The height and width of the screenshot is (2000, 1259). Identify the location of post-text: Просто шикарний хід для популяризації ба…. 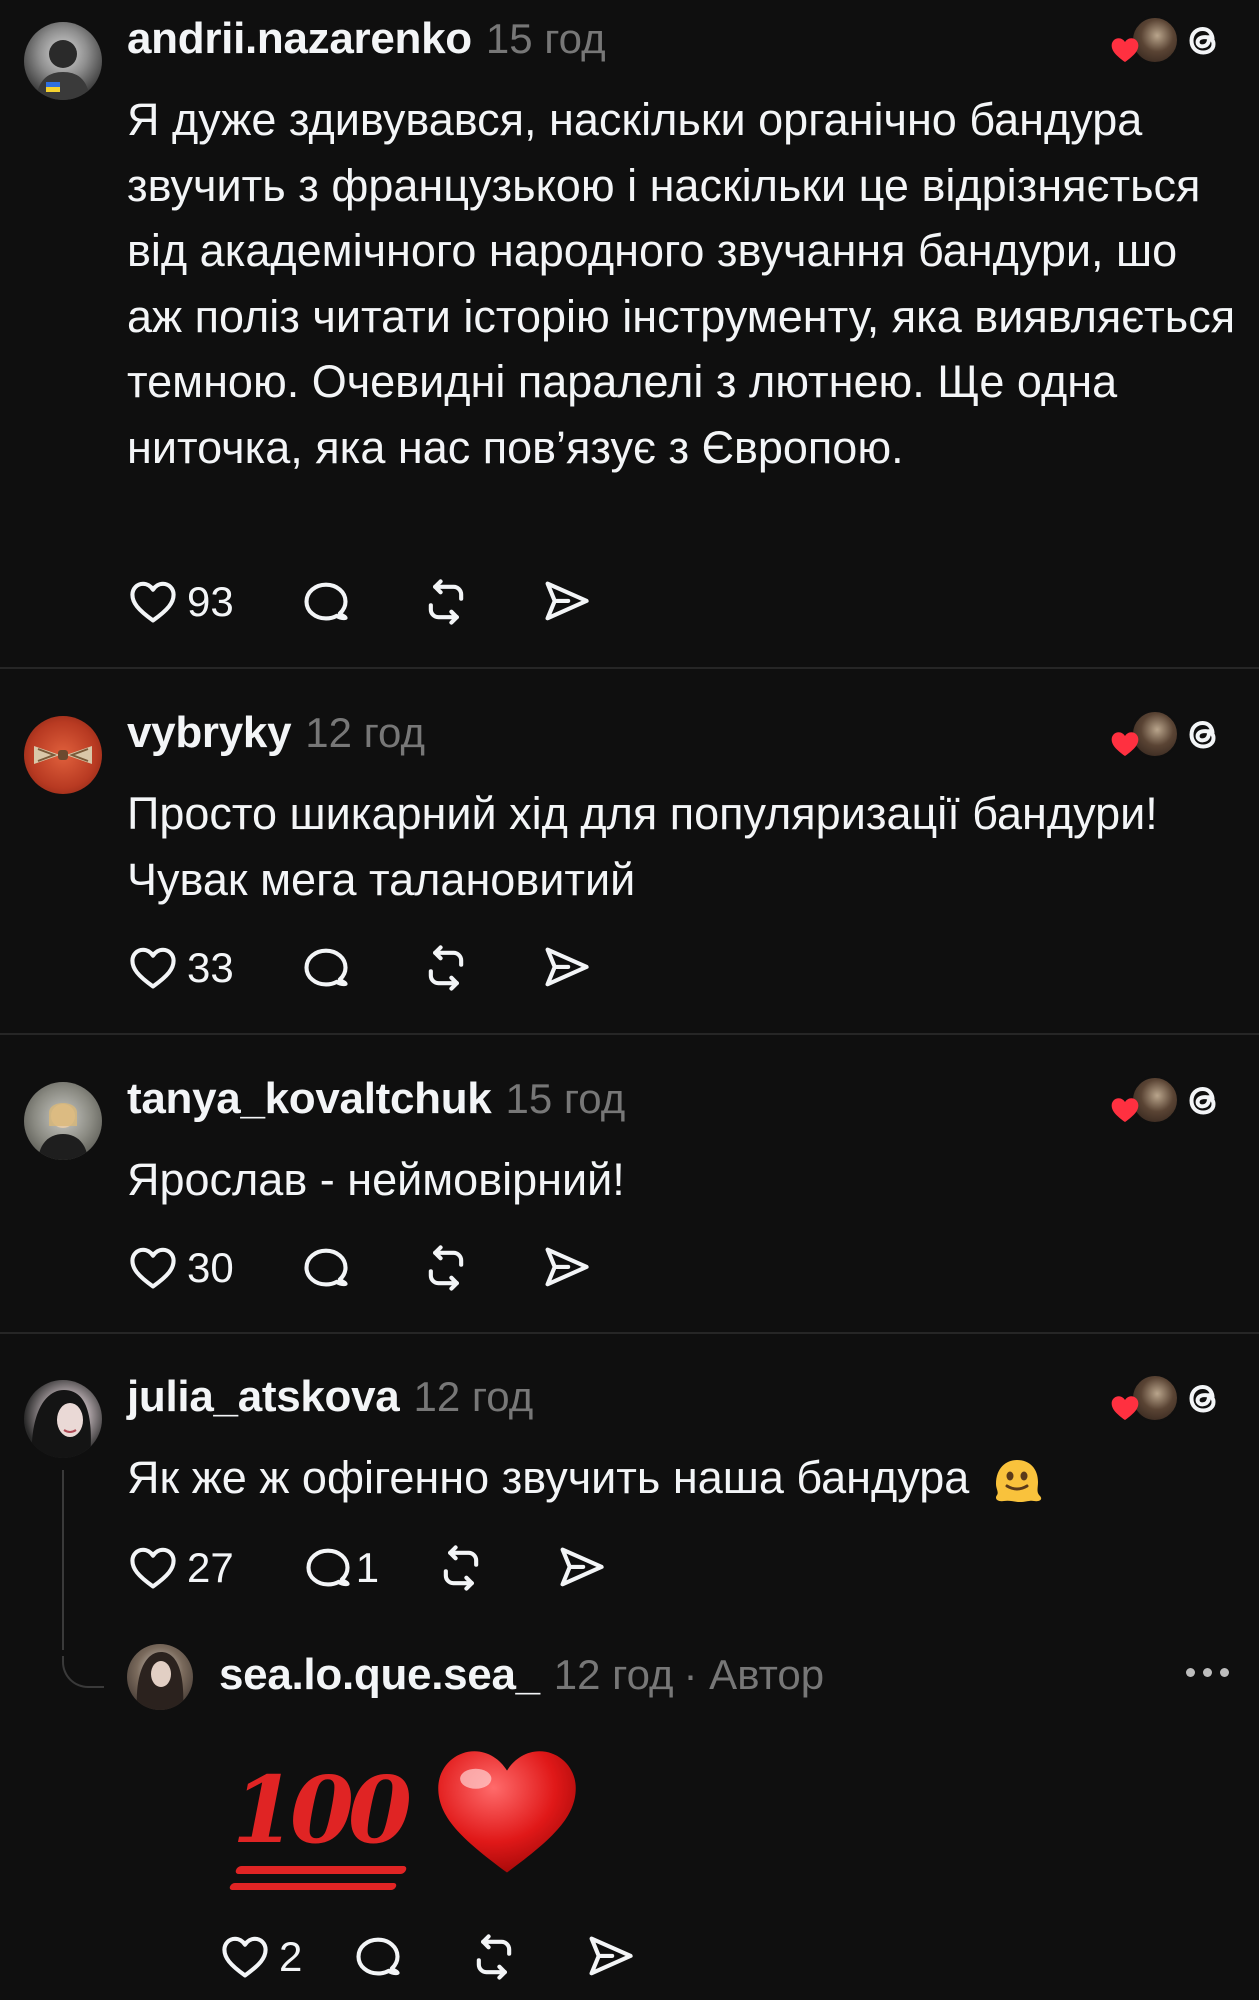
(642, 846).